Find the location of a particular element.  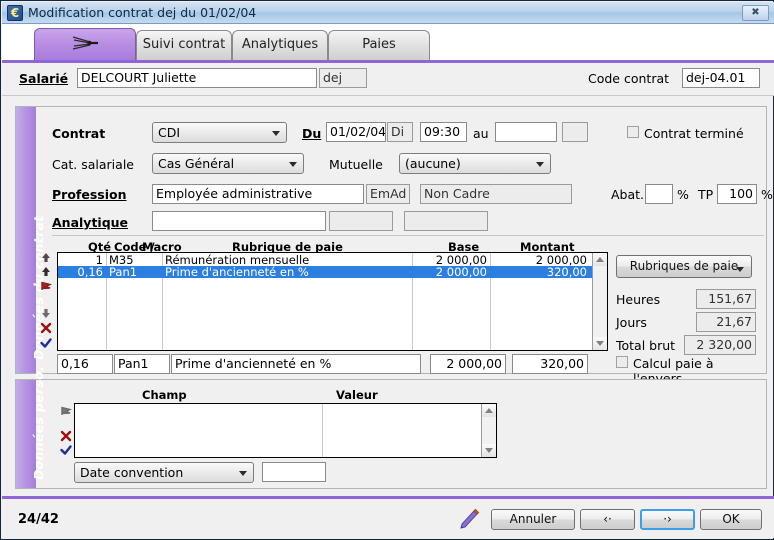

ok-button: OK is located at coordinates (731, 519).